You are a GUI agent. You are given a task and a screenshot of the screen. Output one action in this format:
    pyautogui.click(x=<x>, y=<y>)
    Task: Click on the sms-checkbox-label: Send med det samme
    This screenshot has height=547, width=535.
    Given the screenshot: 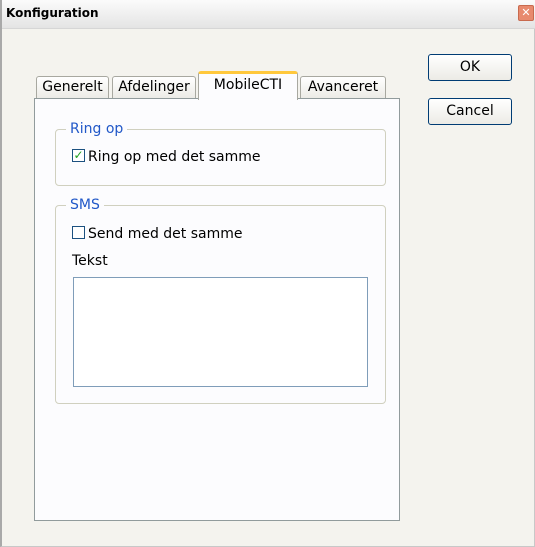 What is the action you would take?
    pyautogui.click(x=165, y=234)
    